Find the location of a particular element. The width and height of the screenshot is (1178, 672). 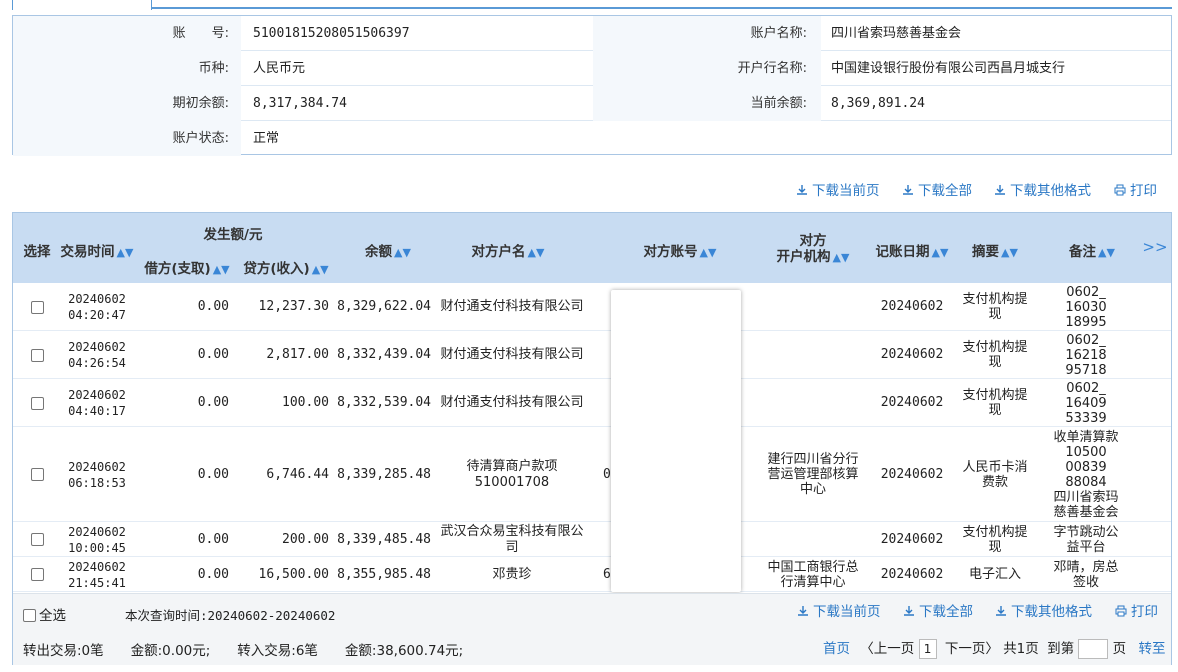

header-cp-bank-line1: 对方 is located at coordinates (813, 241).